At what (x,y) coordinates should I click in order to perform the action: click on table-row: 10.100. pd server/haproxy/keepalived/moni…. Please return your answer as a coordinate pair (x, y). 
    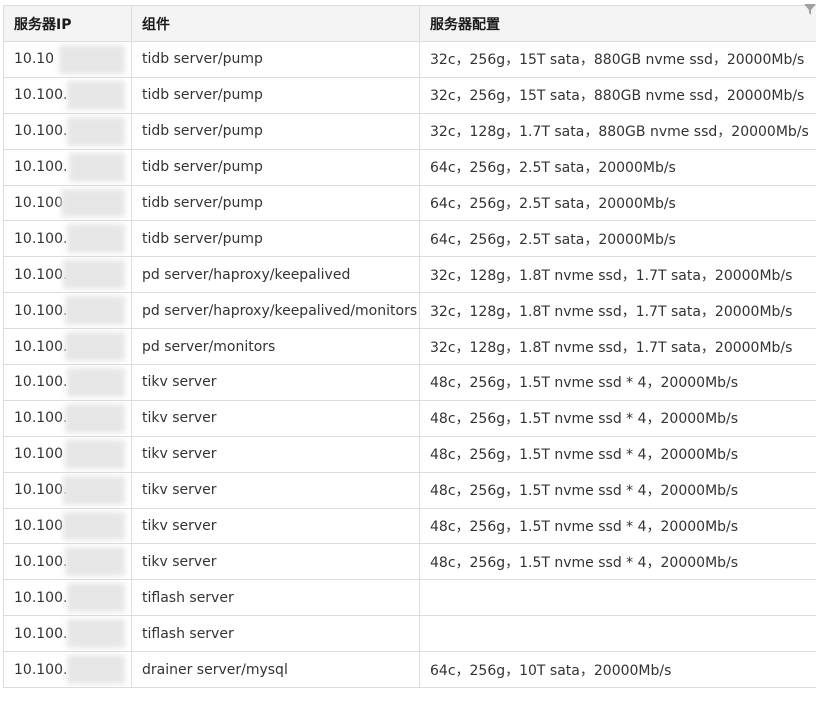
    Looking at the image, I should click on (409, 311).